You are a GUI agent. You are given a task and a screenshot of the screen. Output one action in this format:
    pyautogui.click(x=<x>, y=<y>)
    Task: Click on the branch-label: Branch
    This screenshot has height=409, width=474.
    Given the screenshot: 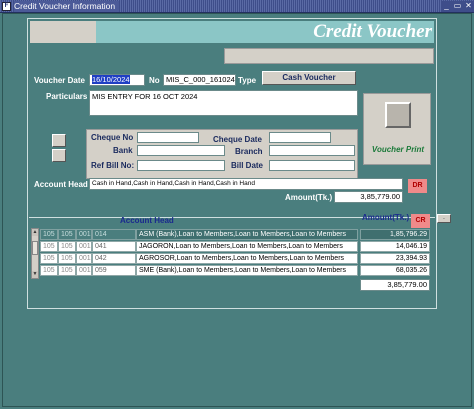 What is the action you would take?
    pyautogui.click(x=249, y=151)
    